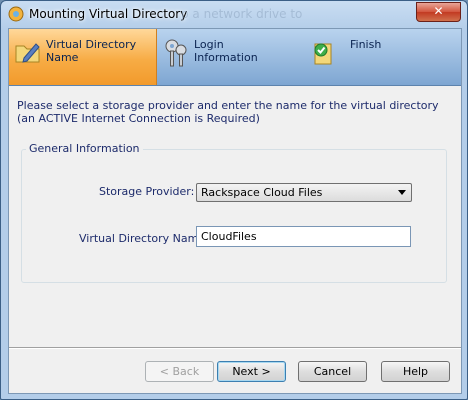  Describe the element at coordinates (16, 14) in the screenshot. I see `app-icon` at that location.